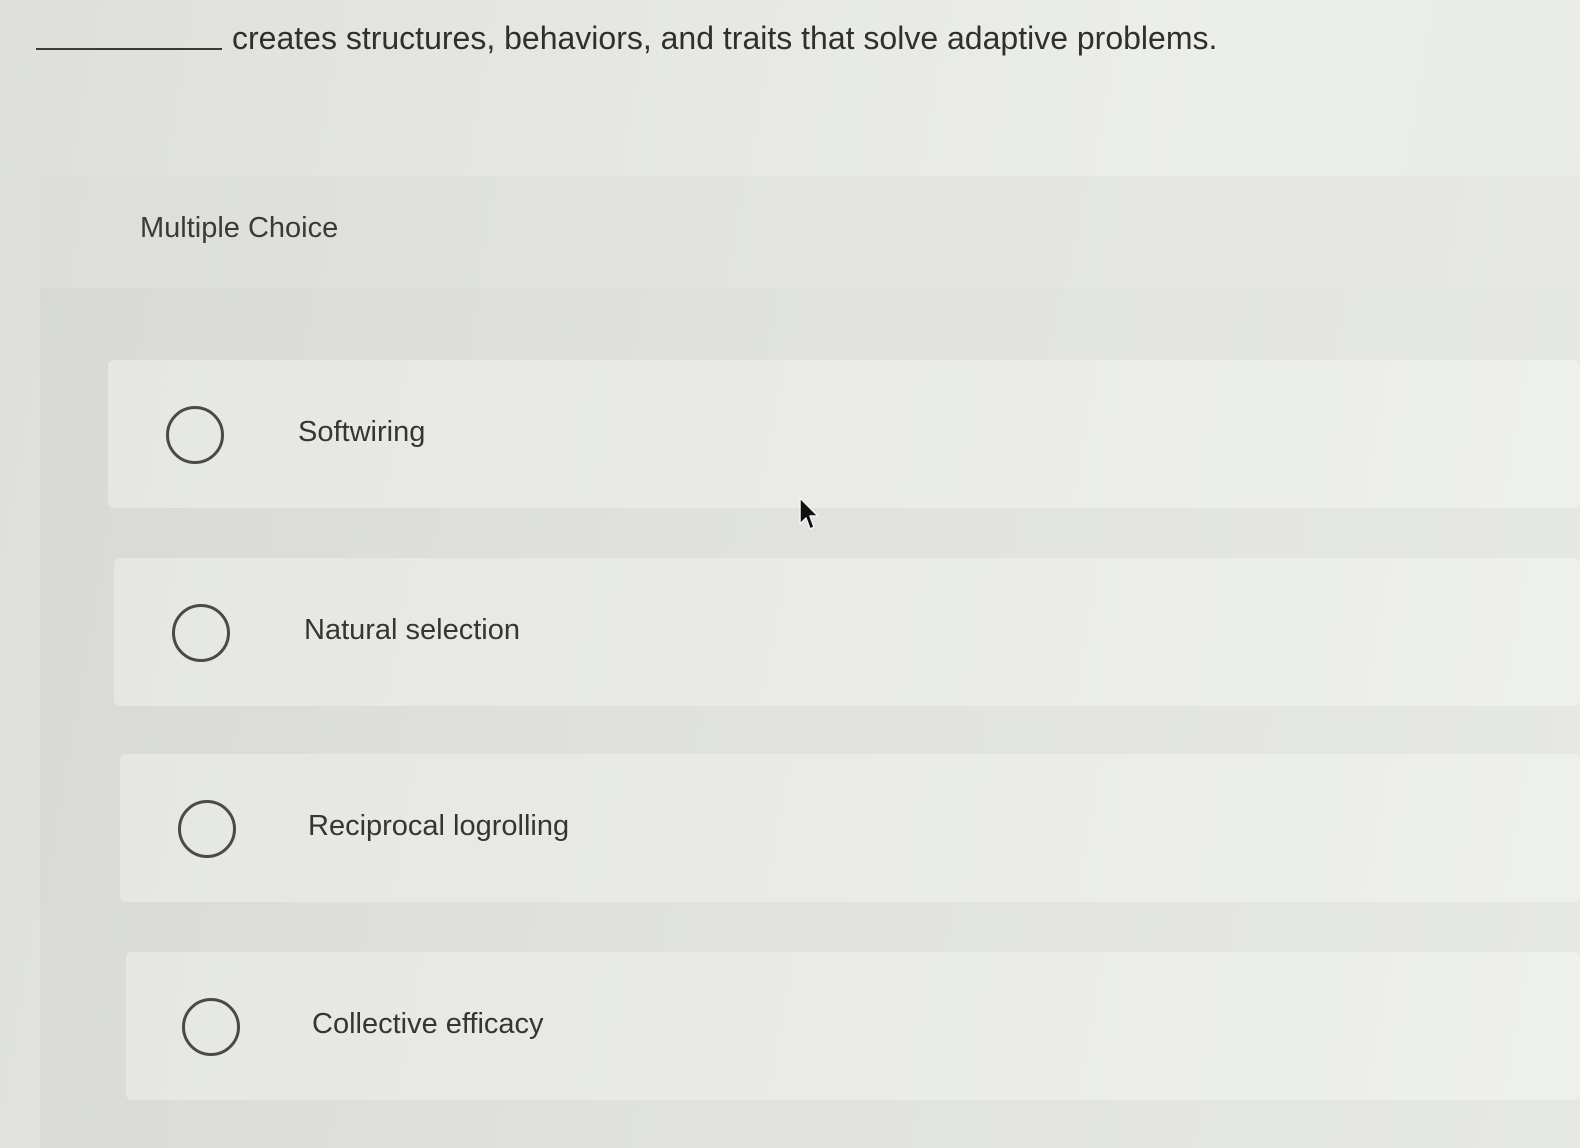 The width and height of the screenshot is (1580, 1148). I want to click on multiple-choice-header: Multiple Choice, so click(810, 232).